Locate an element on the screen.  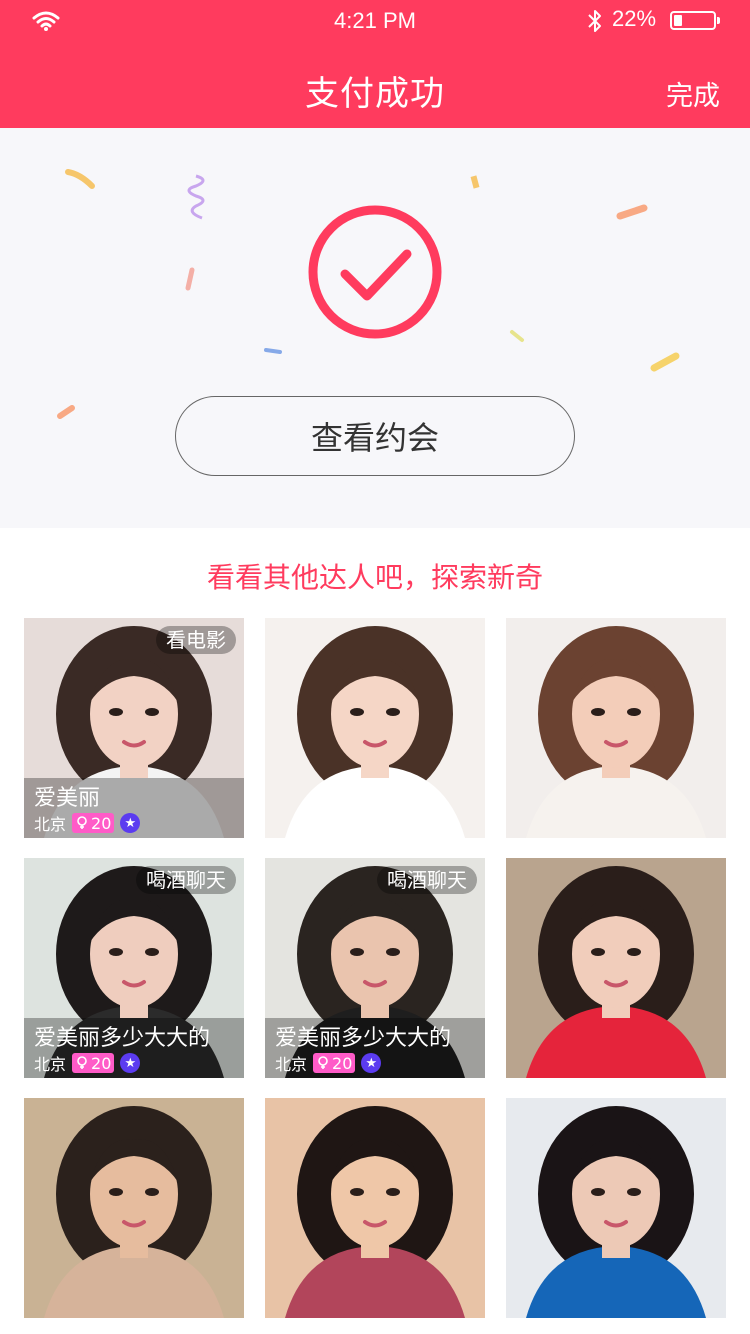
user-name: 爱美丽 is located at coordinates (67, 798).